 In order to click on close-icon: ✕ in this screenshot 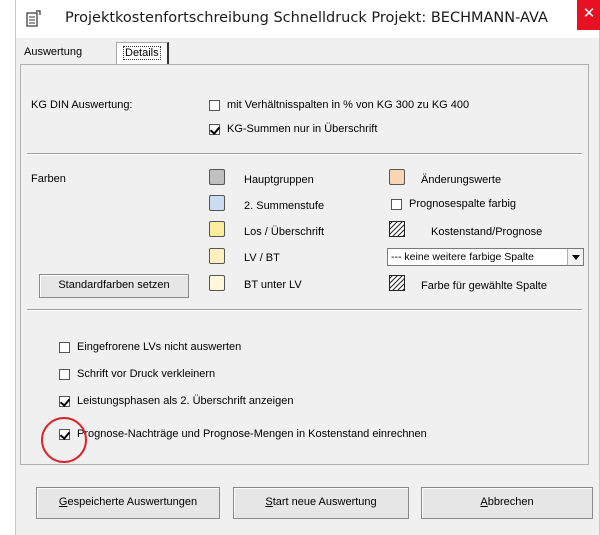, I will do `click(589, 13)`.